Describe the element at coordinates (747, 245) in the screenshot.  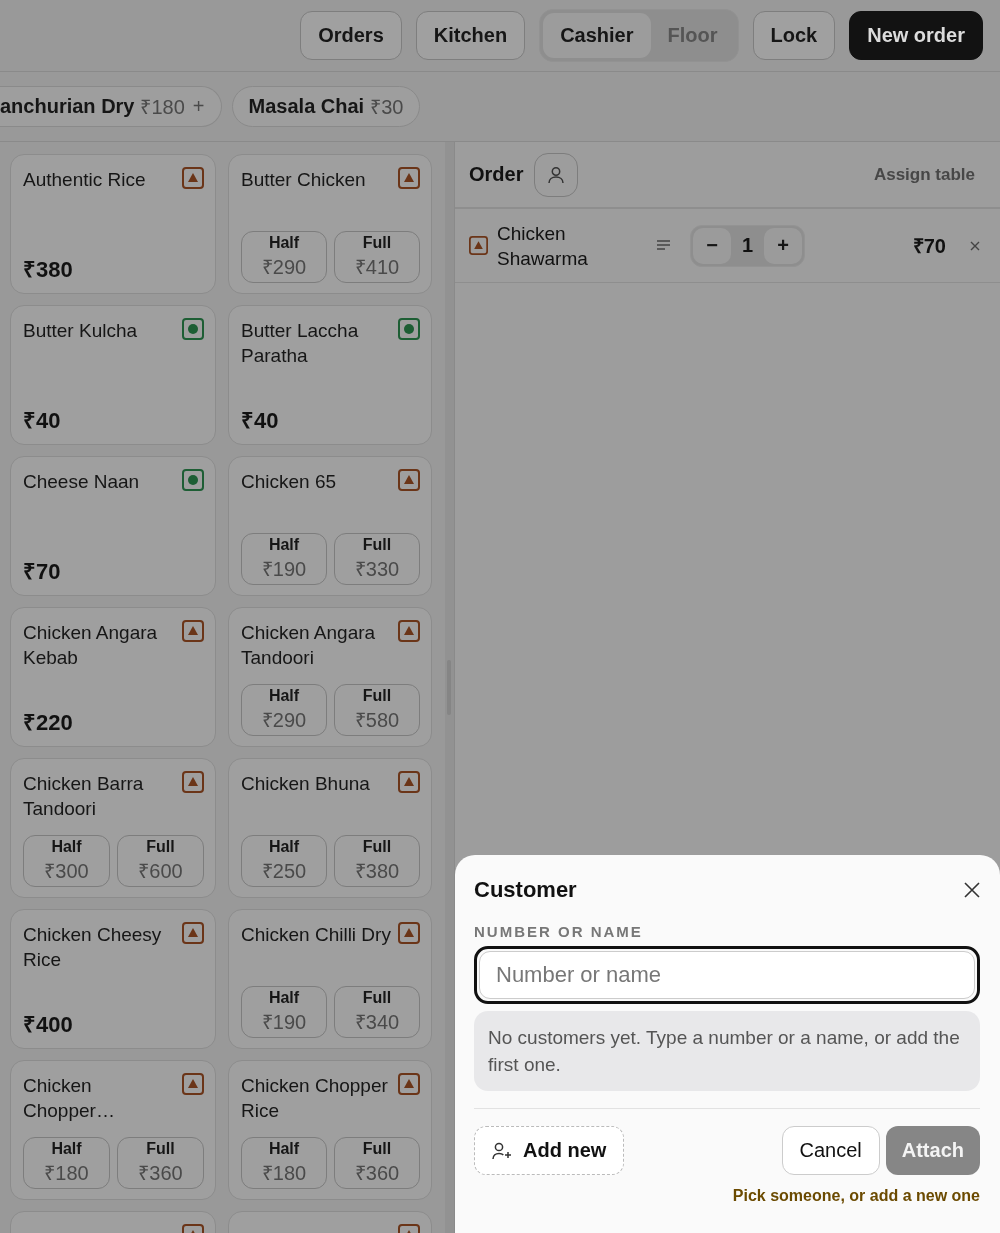
I see `quantity-value: 1` at that location.